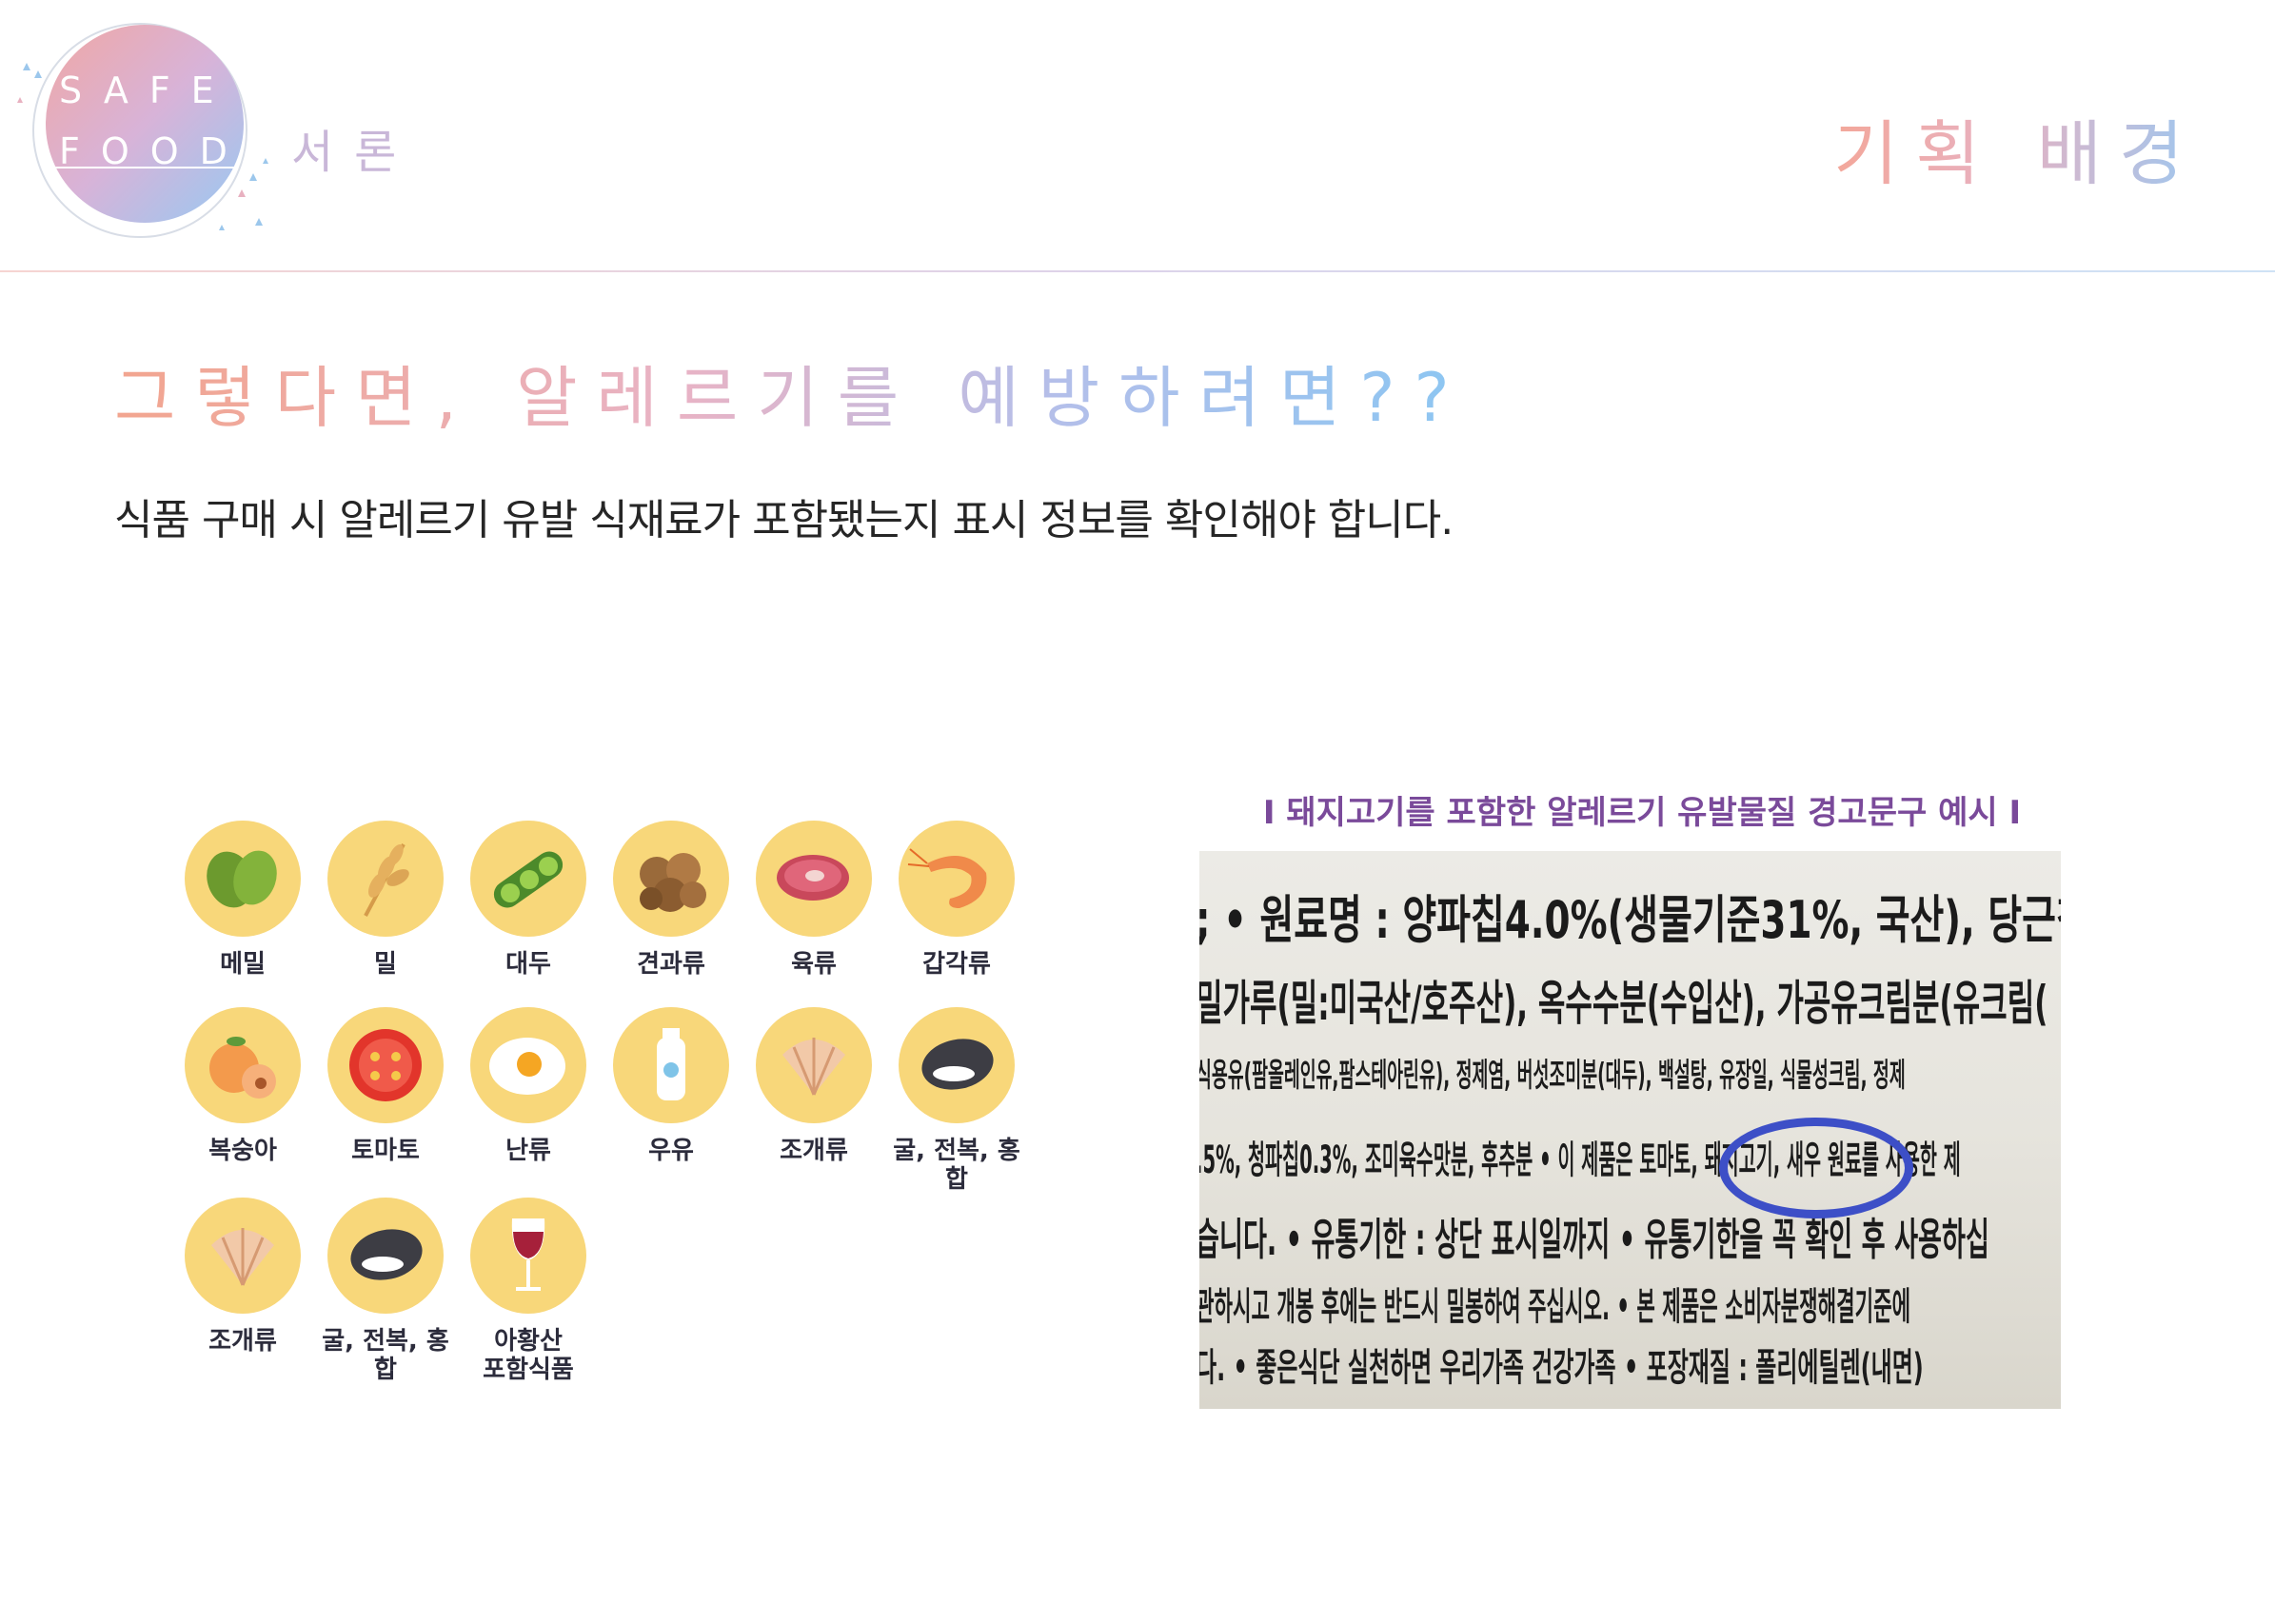  I want to click on allergen-item: 견과류, so click(671, 900).